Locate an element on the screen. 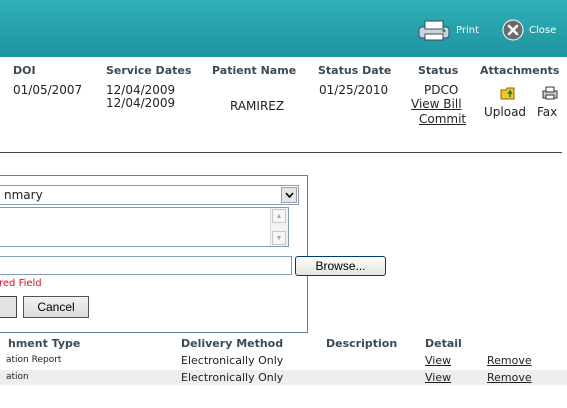 The height and width of the screenshot is (408, 567). attachment-type-select: nmary is located at coordinates (149, 195).